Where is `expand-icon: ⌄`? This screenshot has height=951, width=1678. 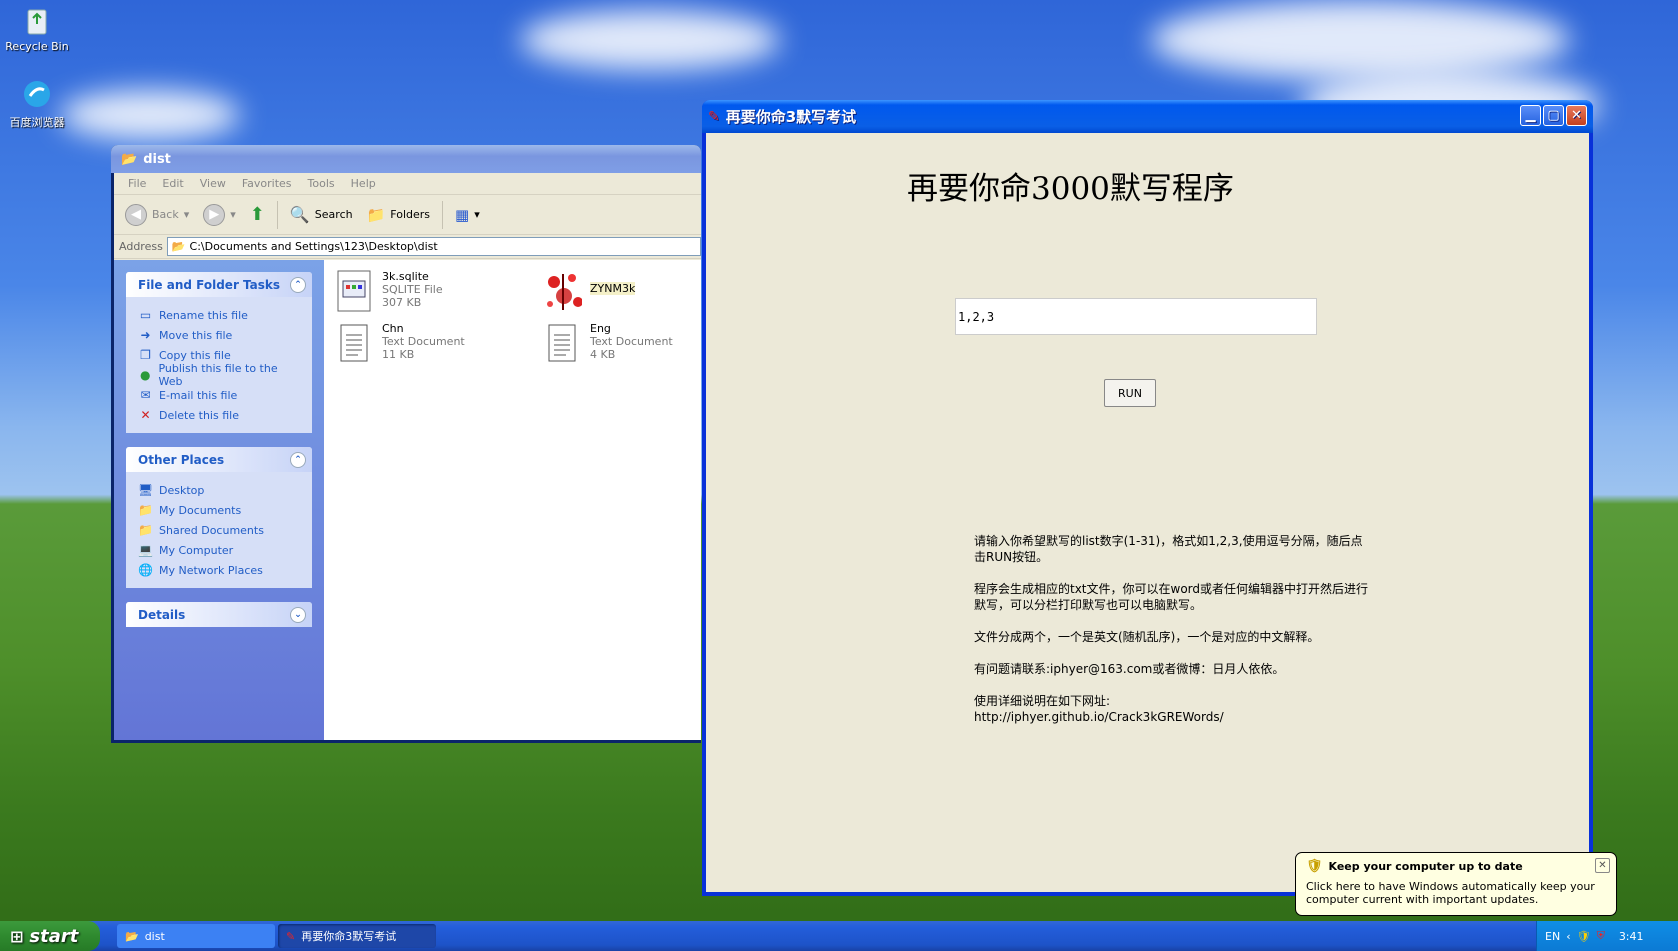
expand-icon: ⌄ is located at coordinates (298, 614).